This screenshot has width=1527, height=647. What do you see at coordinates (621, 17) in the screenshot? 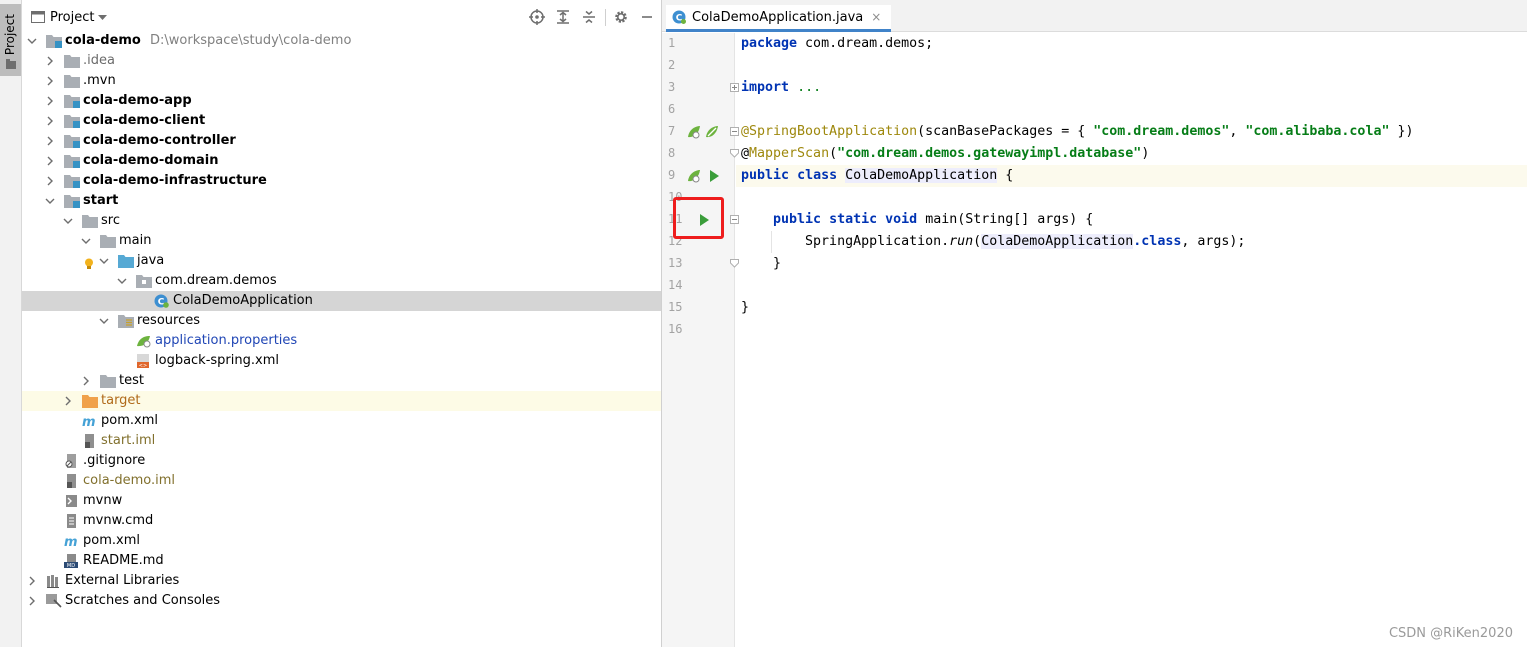
I see `gear-icon` at bounding box center [621, 17].